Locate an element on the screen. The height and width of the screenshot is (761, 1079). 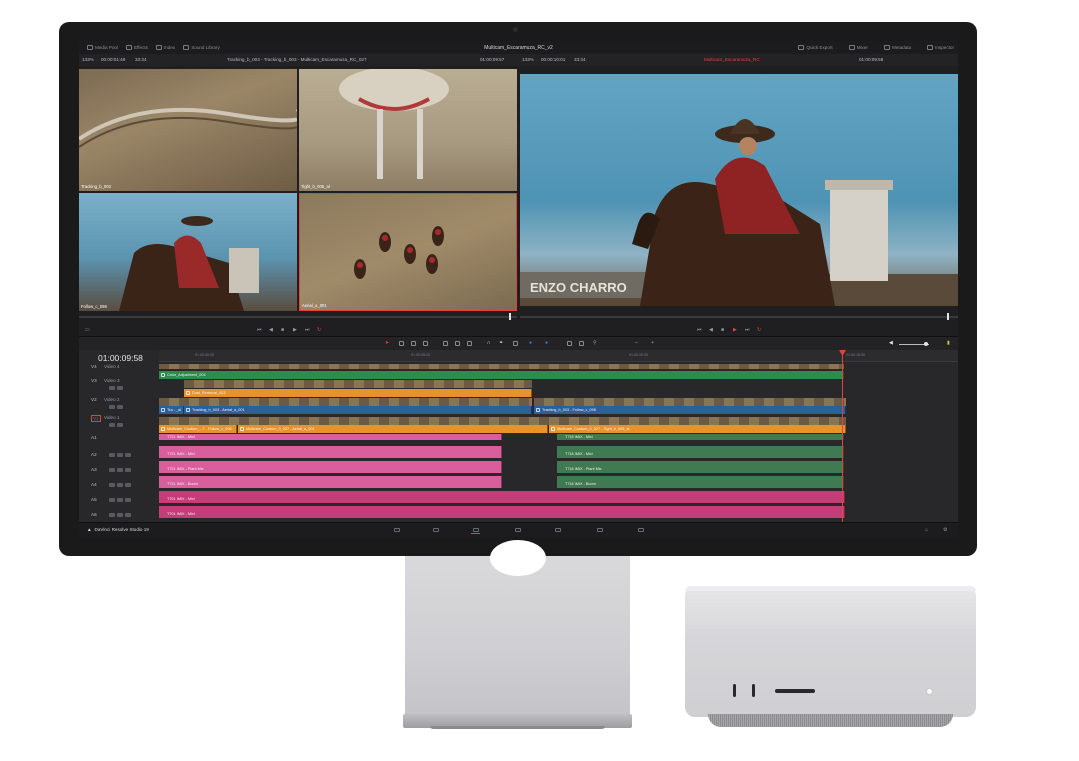
cut-page-button is located at coordinates (435, 530).